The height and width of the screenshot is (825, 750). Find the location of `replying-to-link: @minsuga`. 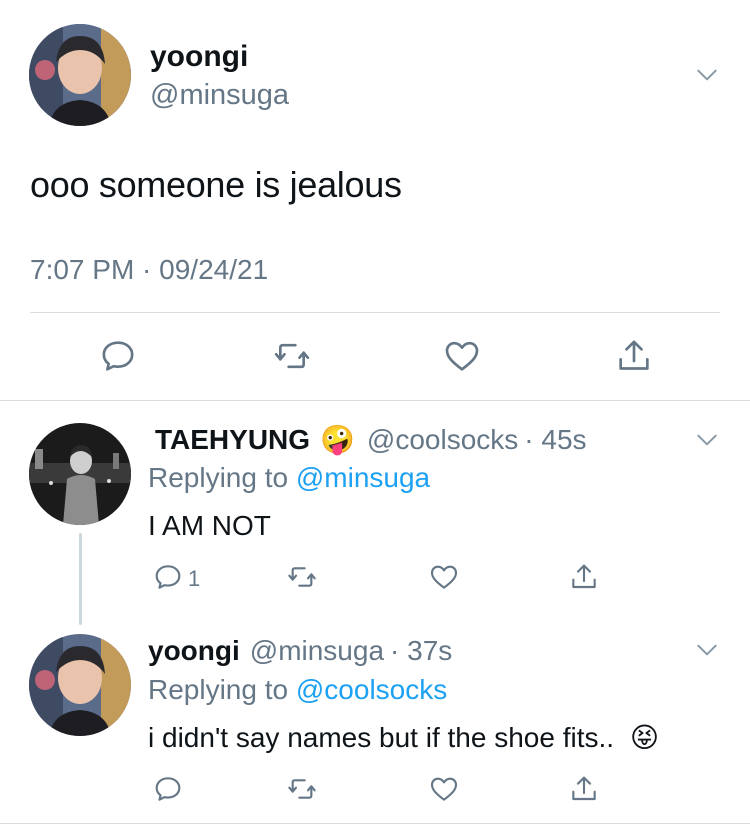

replying-to-link: @minsuga is located at coordinates (363, 477).